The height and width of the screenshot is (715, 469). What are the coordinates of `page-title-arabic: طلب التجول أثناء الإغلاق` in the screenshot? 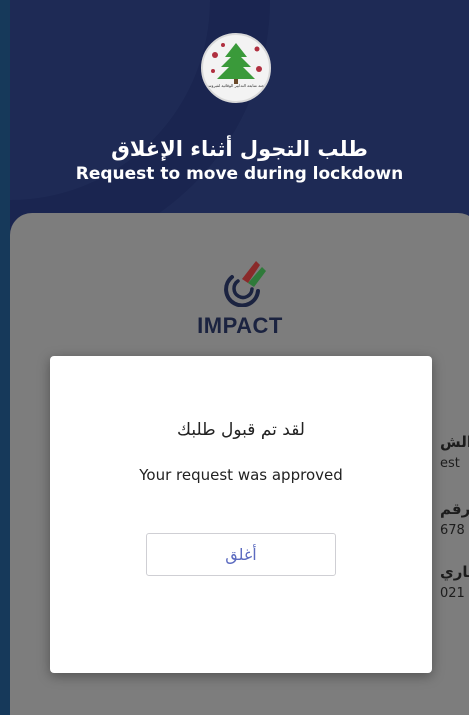 It's located at (239, 149).